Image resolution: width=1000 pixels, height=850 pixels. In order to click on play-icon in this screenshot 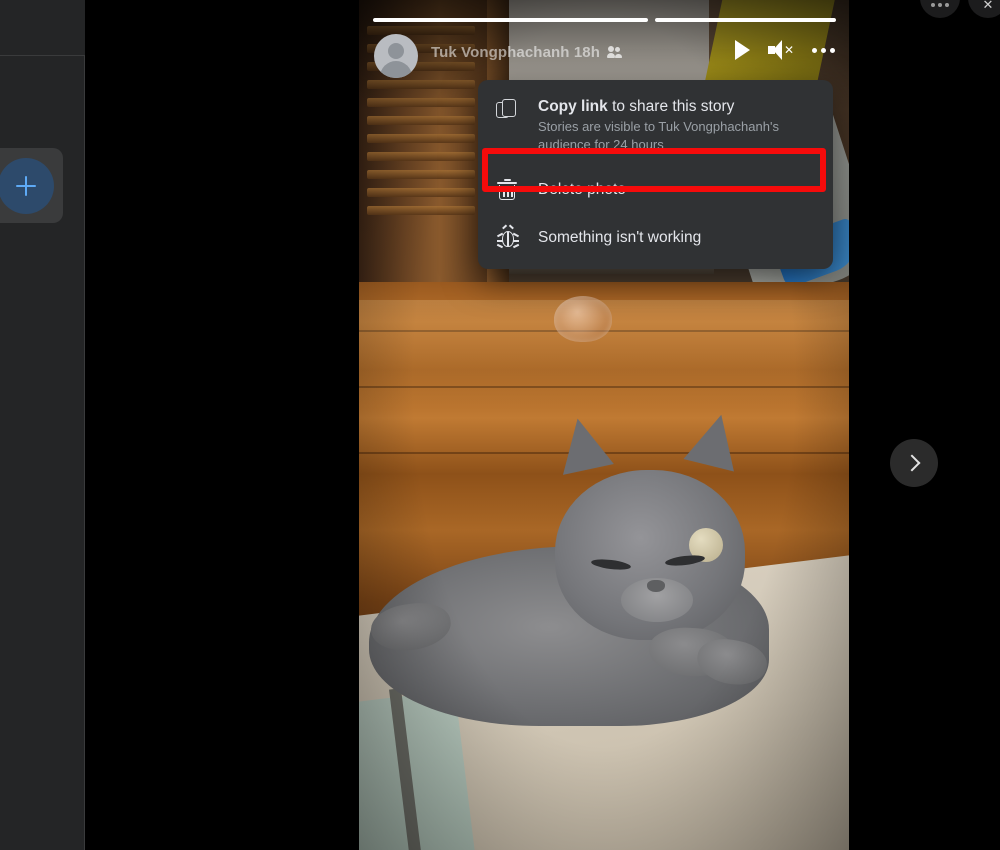, I will do `click(742, 50)`.